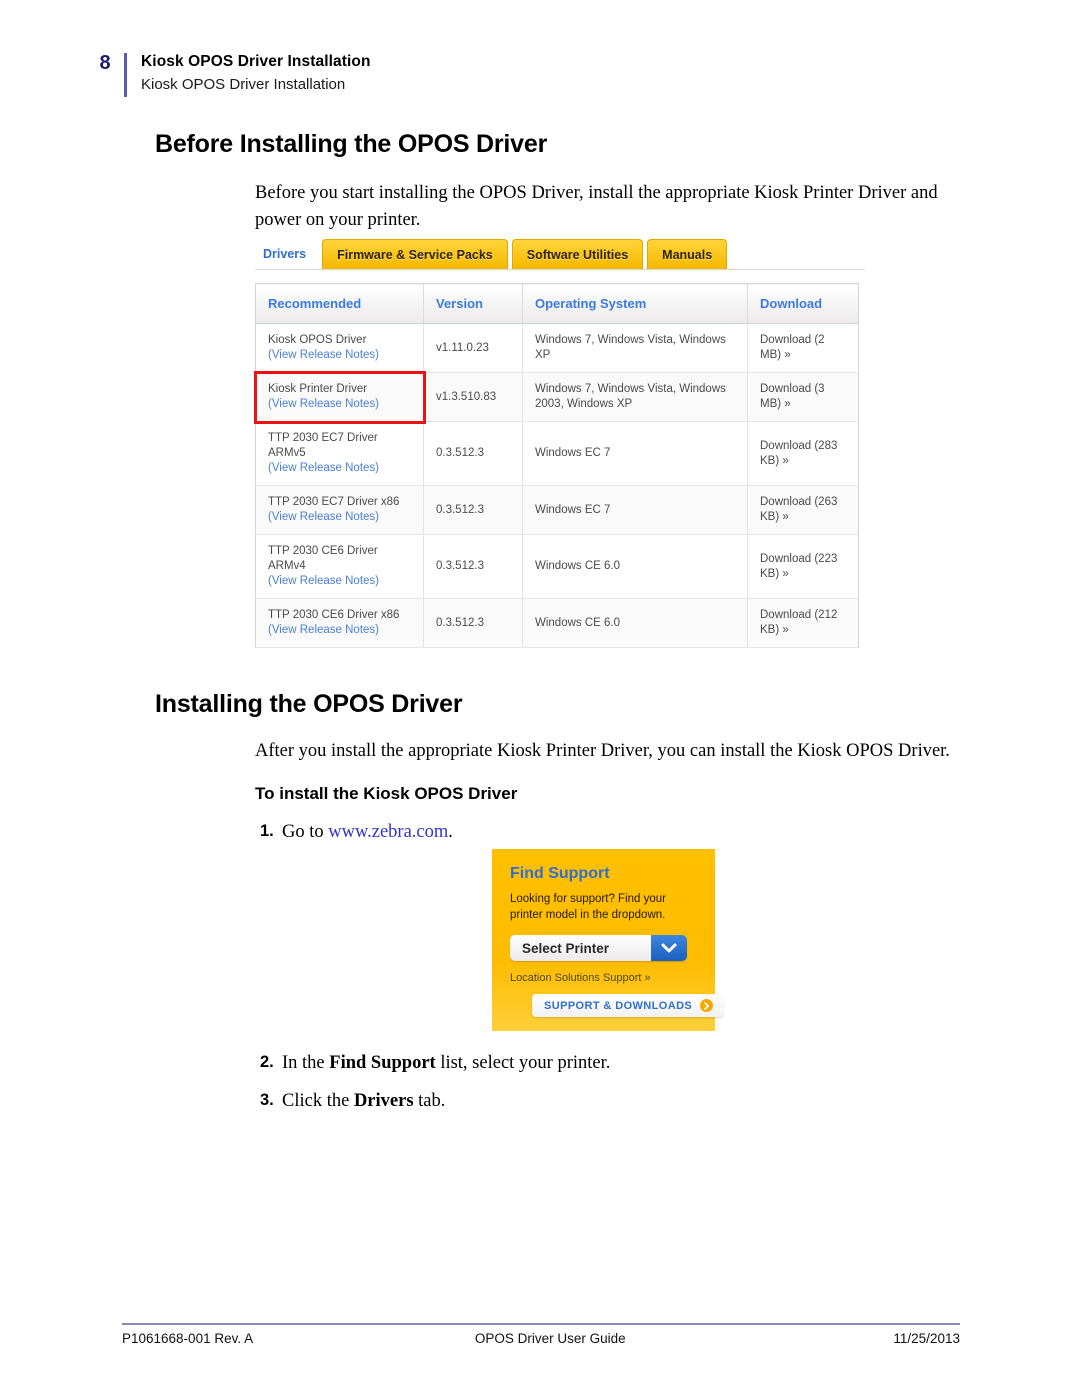 The height and width of the screenshot is (1397, 1080). I want to click on column-header-version: Version, so click(473, 303).